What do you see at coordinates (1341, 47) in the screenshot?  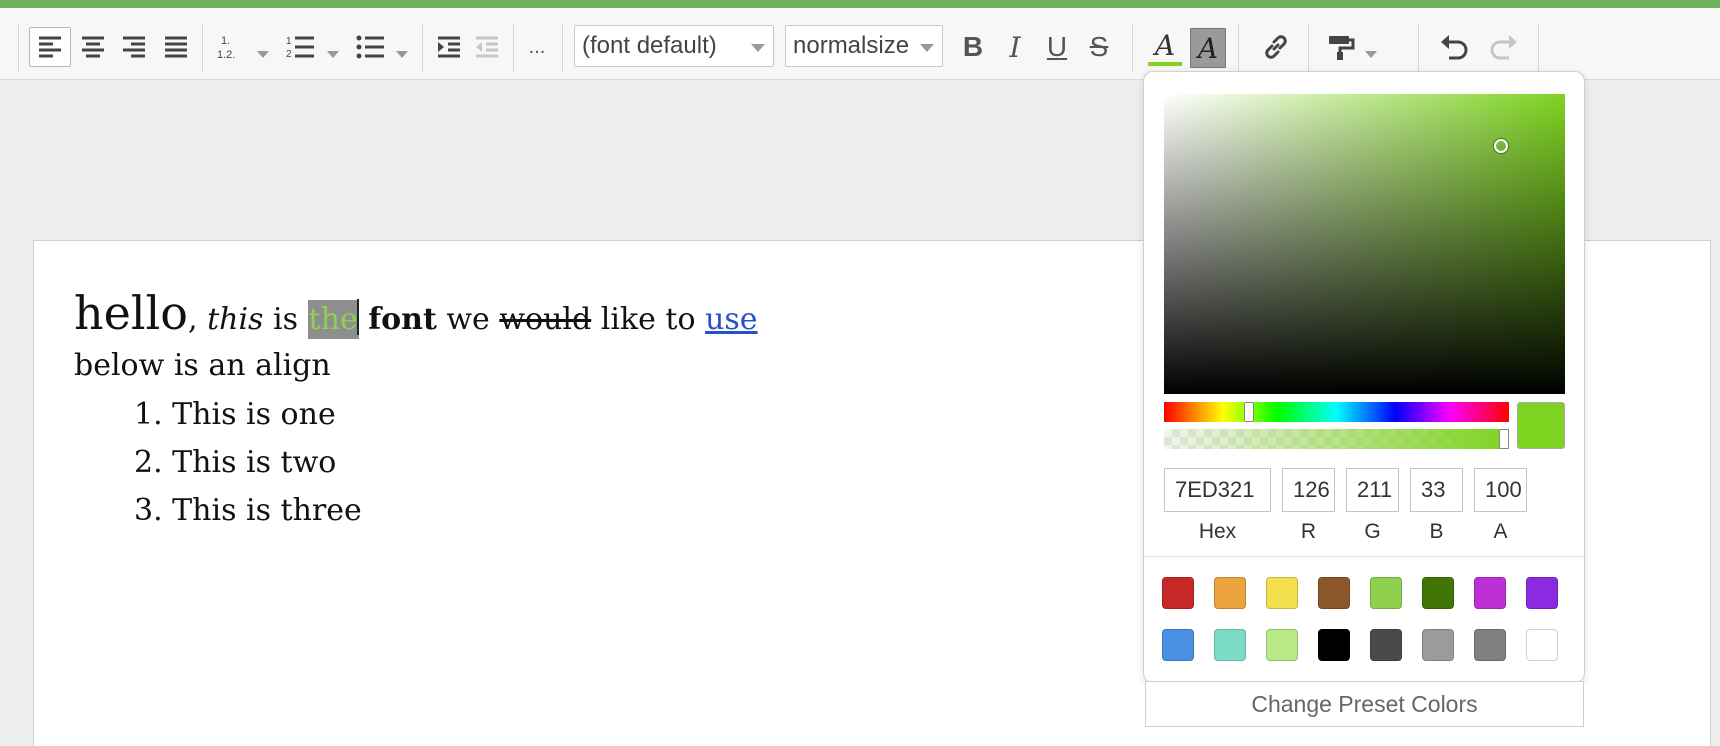 I see `format-painter-button` at bounding box center [1341, 47].